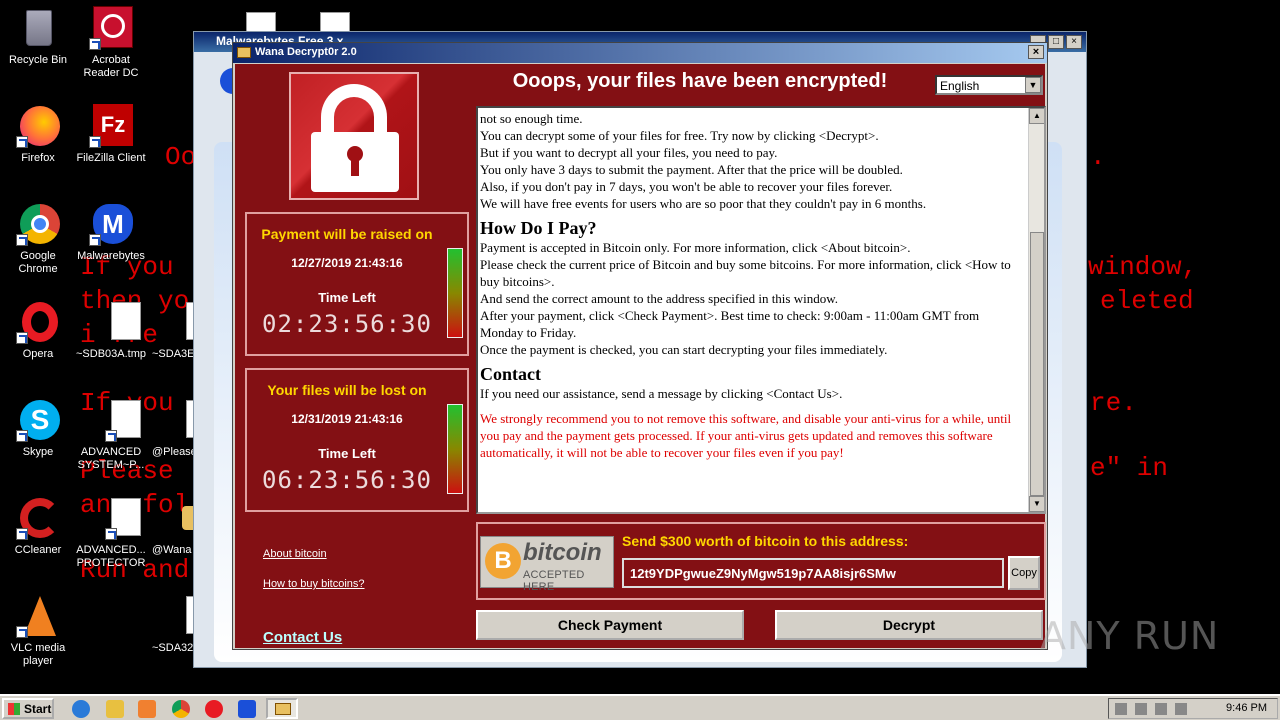 Image resolution: width=1280 pixels, height=720 pixels. I want to click on scrollbar: ▲ ▼, so click(1036, 310).